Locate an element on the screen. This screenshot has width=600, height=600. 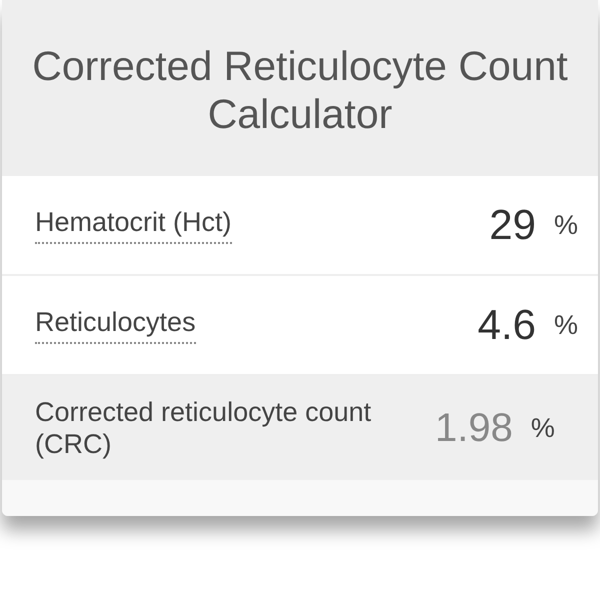
field-label: Hematocrit (Hct) is located at coordinates (133, 225).